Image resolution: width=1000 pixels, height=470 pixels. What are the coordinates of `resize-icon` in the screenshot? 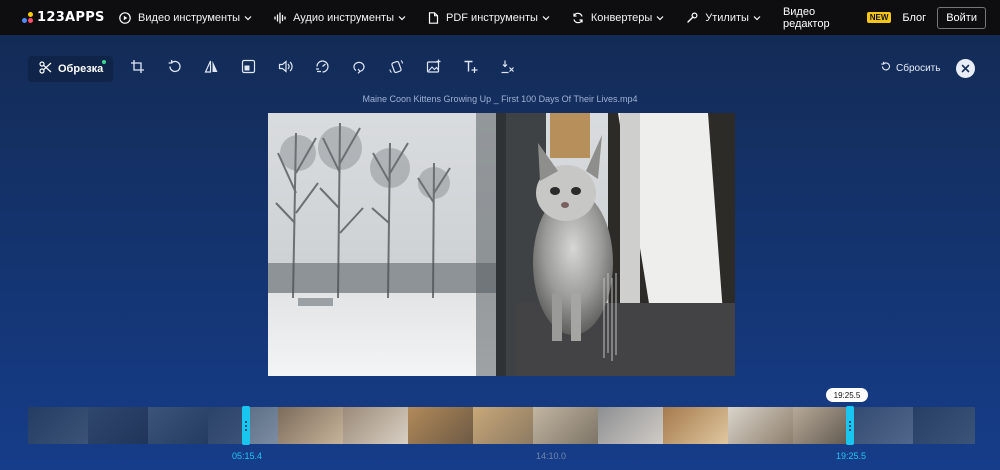 It's located at (248, 69).